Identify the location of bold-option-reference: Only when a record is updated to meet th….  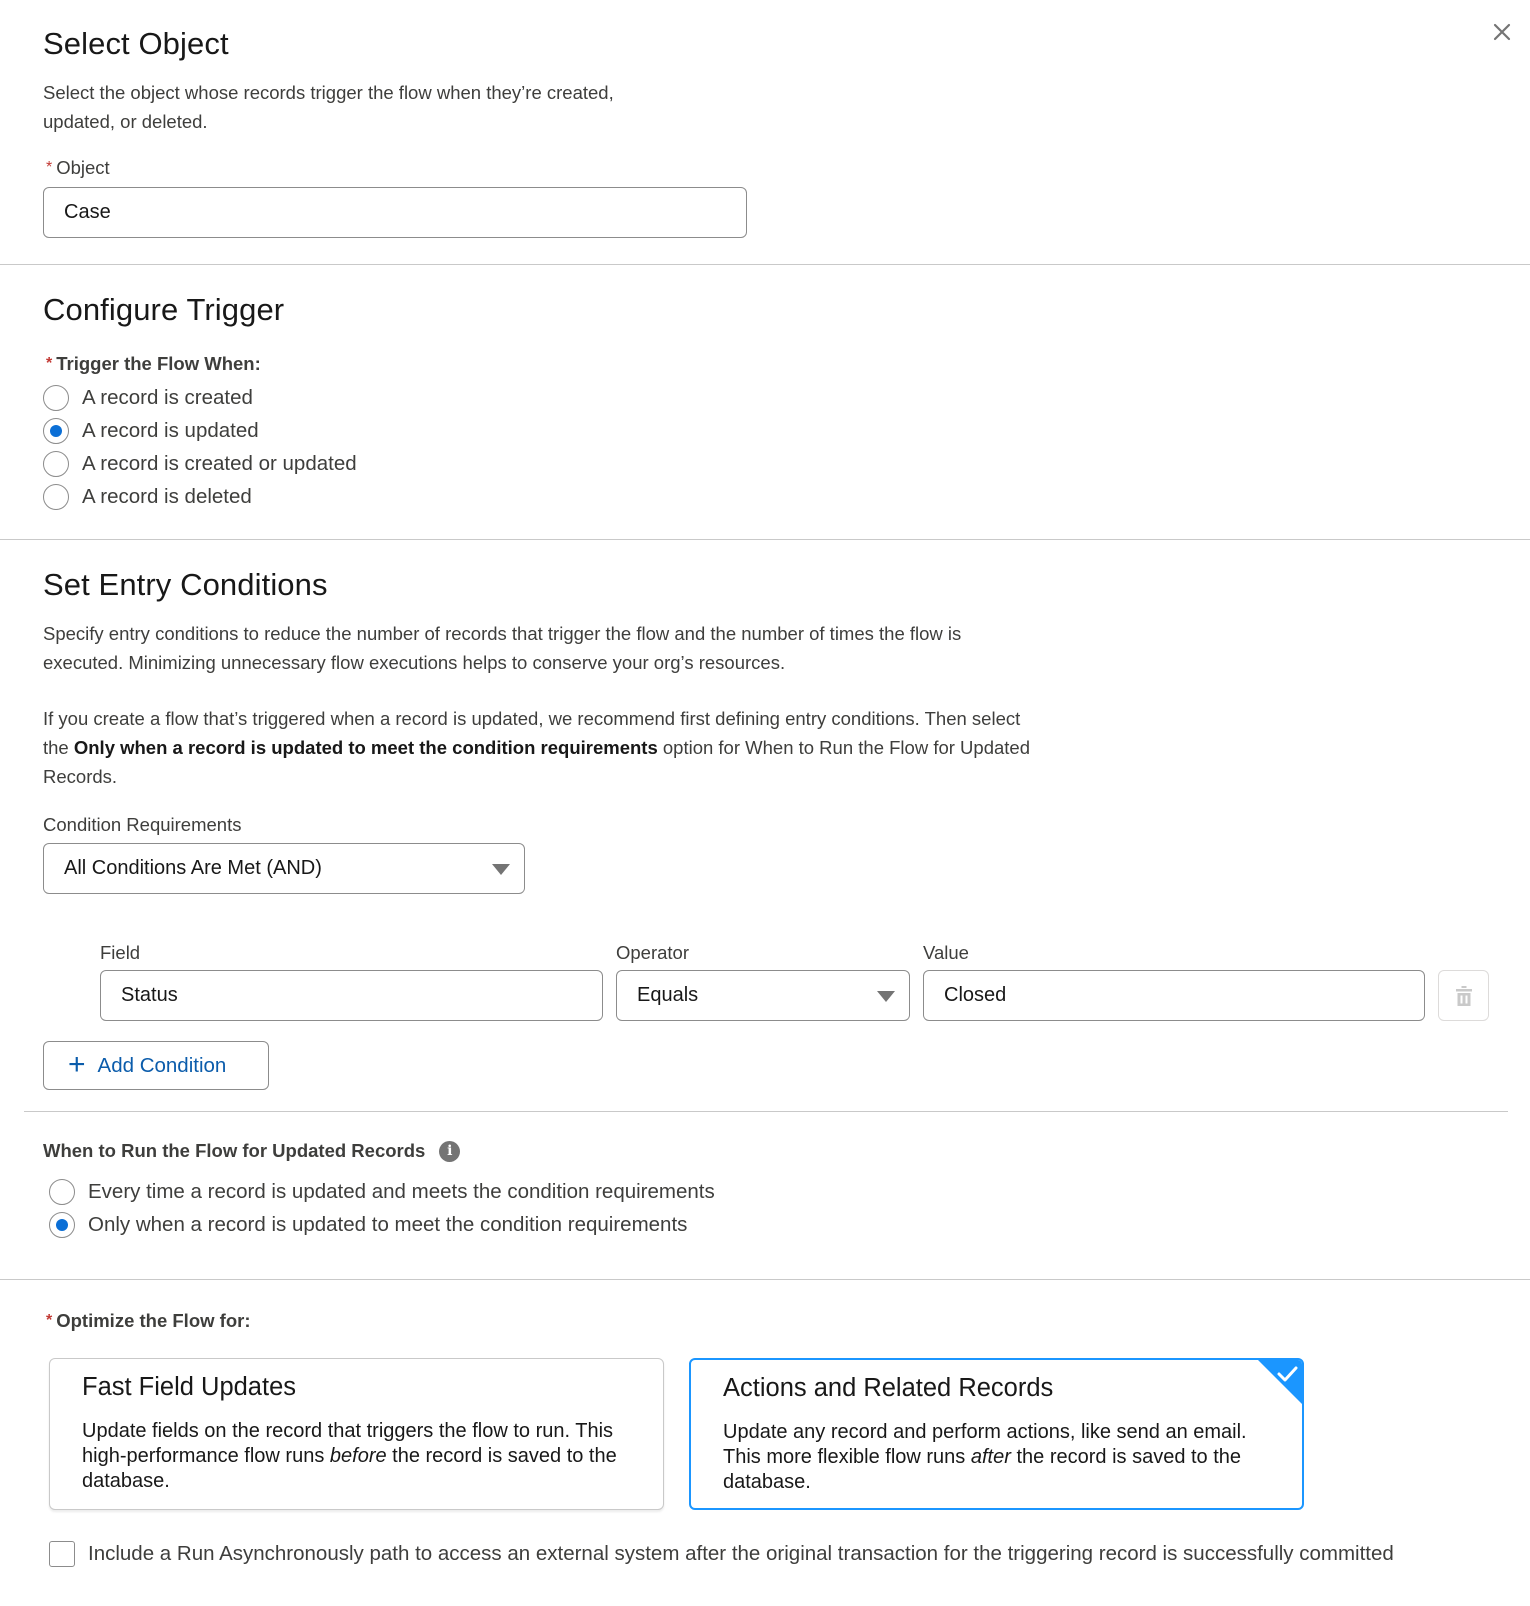
(365, 747).